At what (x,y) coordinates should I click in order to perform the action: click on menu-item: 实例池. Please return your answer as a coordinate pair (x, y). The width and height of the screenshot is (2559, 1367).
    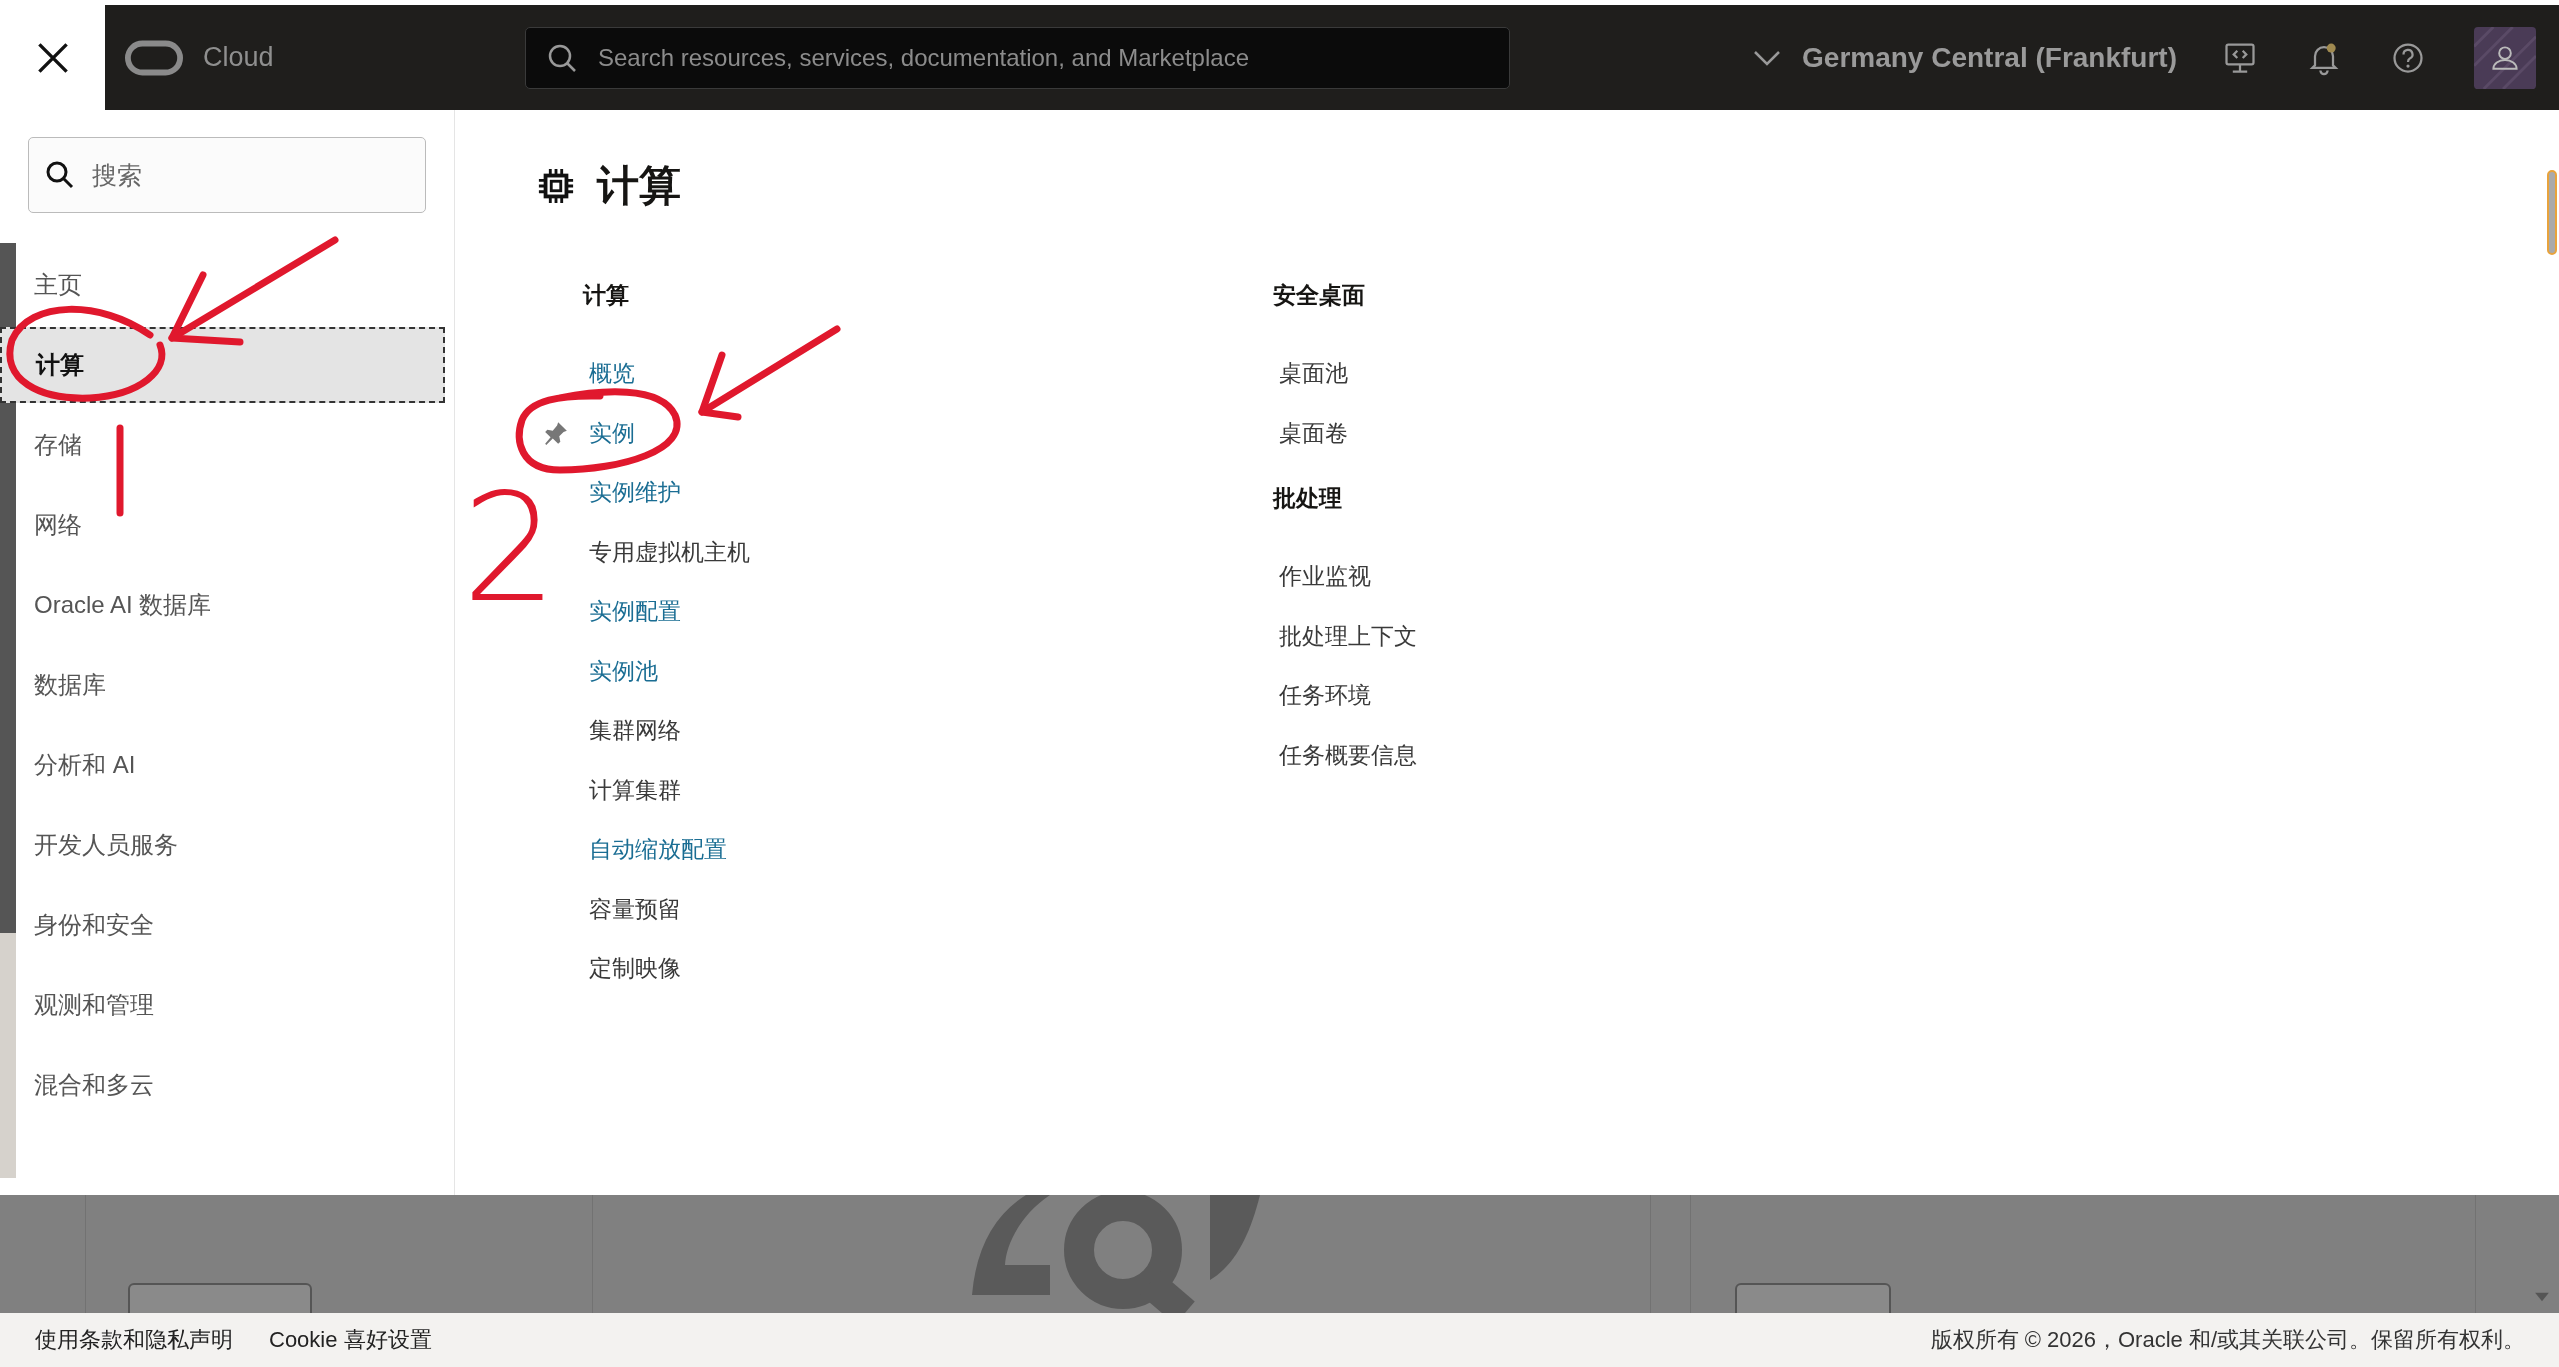
    Looking at the image, I should click on (623, 671).